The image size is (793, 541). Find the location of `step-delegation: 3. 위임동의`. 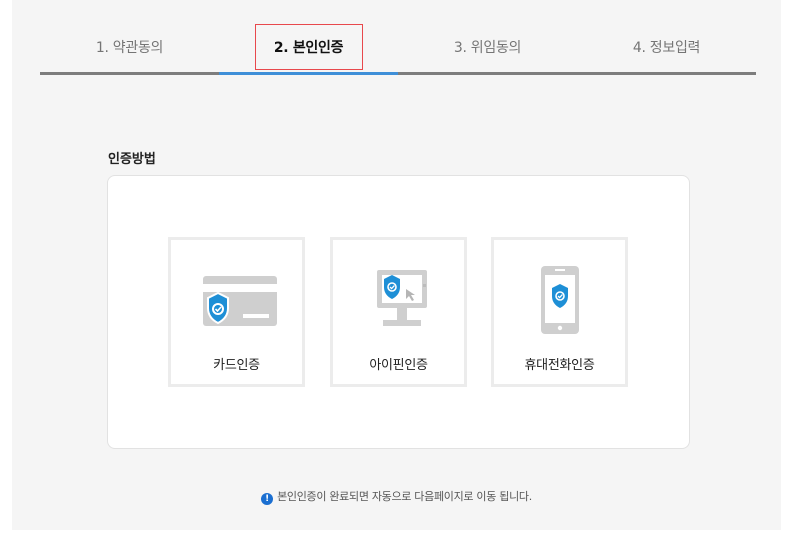

step-delegation: 3. 위임동의 is located at coordinates (487, 39).